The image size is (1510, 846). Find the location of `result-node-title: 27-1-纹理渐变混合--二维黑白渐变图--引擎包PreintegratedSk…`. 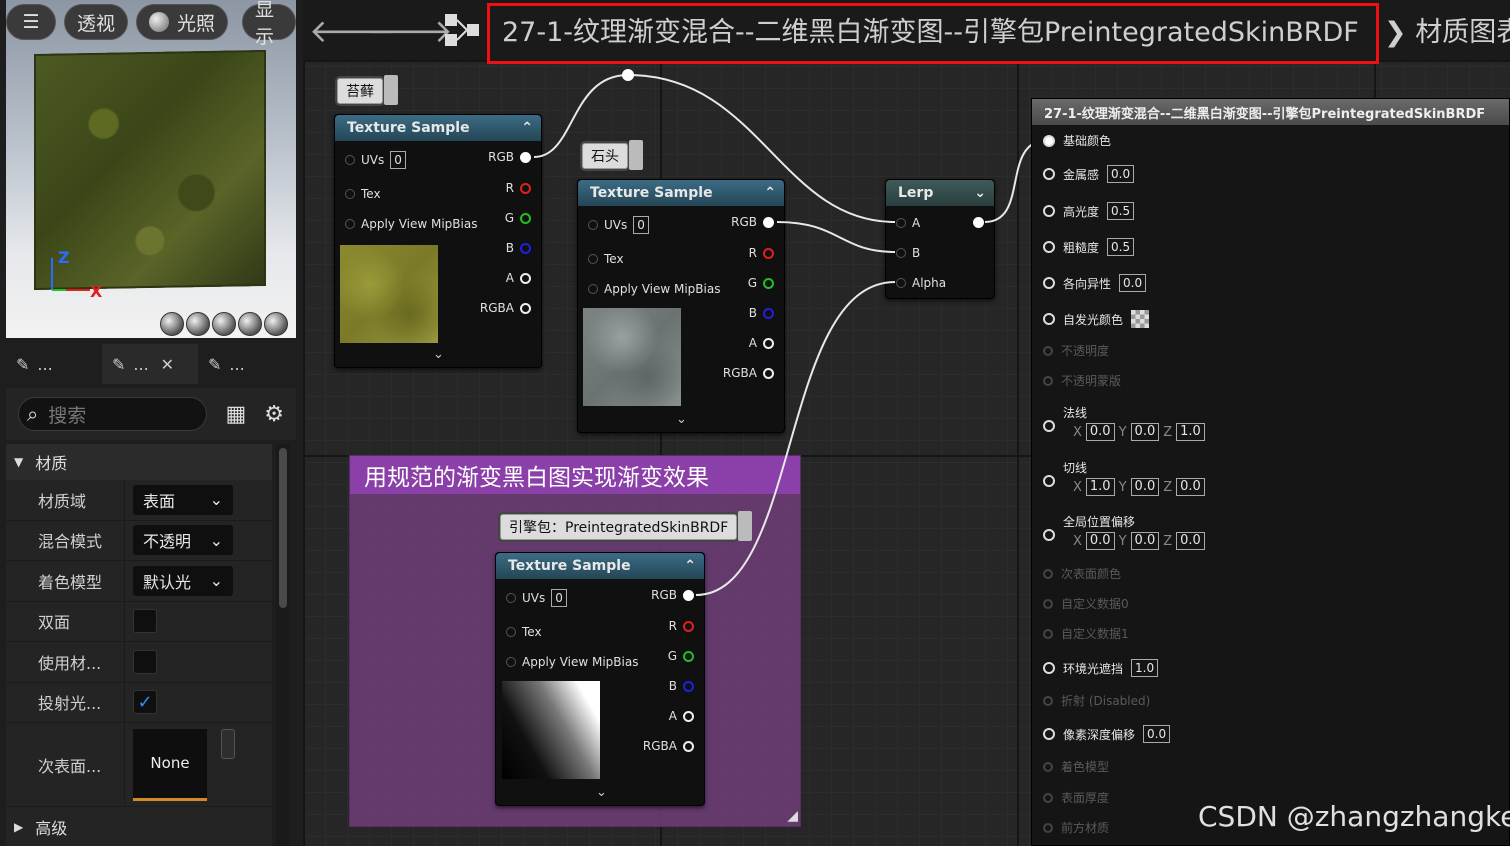

result-node-title: 27-1-纹理渐变混合--二维黑白渐变图--引擎包PreintegratedSk… is located at coordinates (1270, 112).